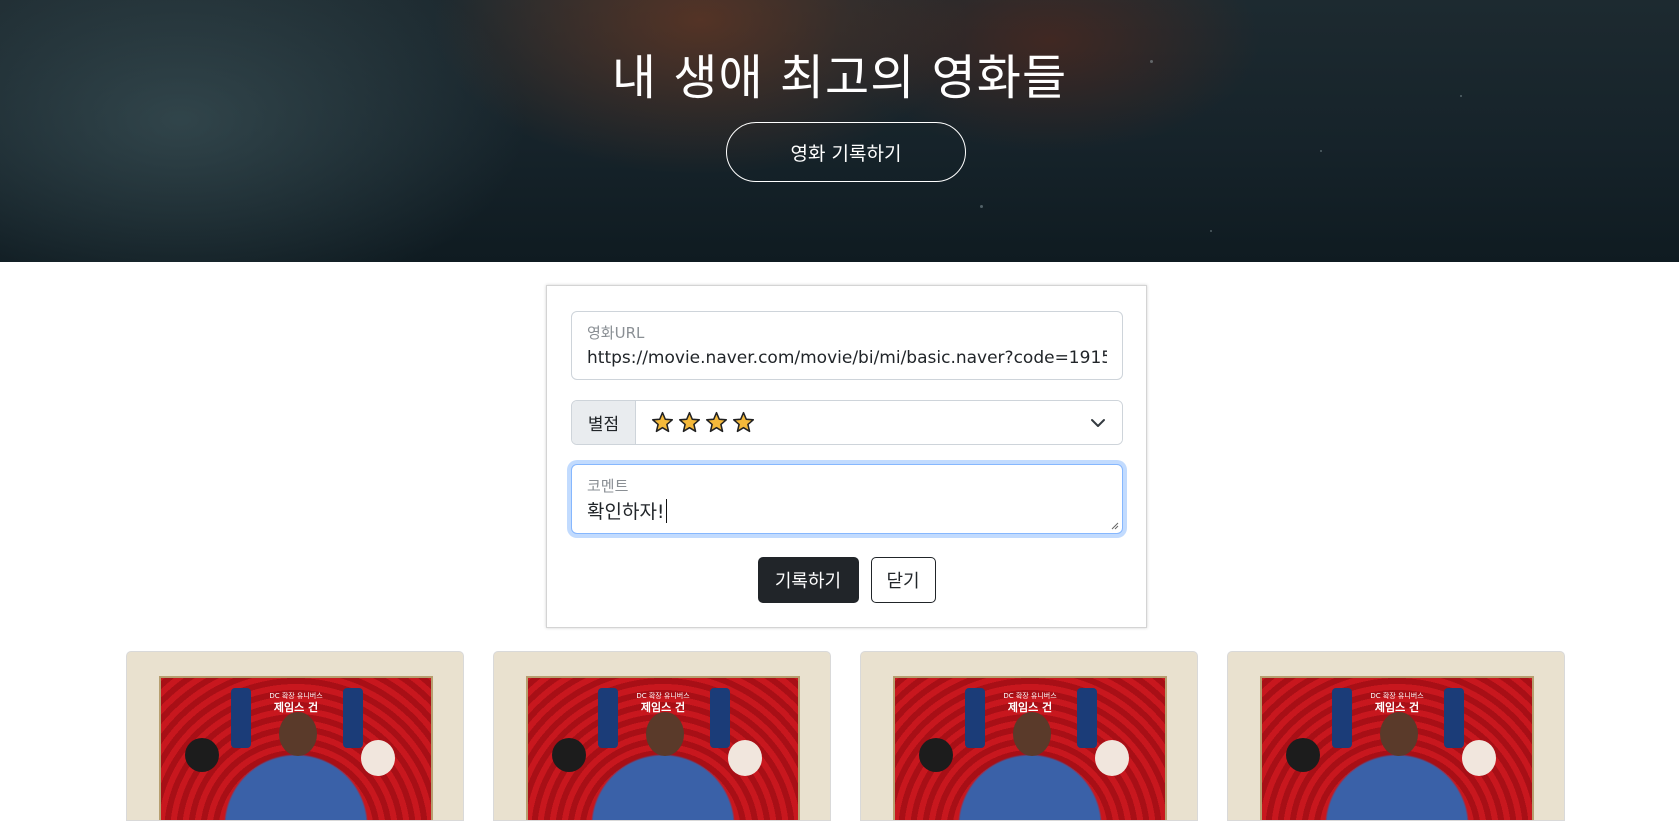  What do you see at coordinates (616, 333) in the screenshot?
I see `url-label: 영화URL` at bounding box center [616, 333].